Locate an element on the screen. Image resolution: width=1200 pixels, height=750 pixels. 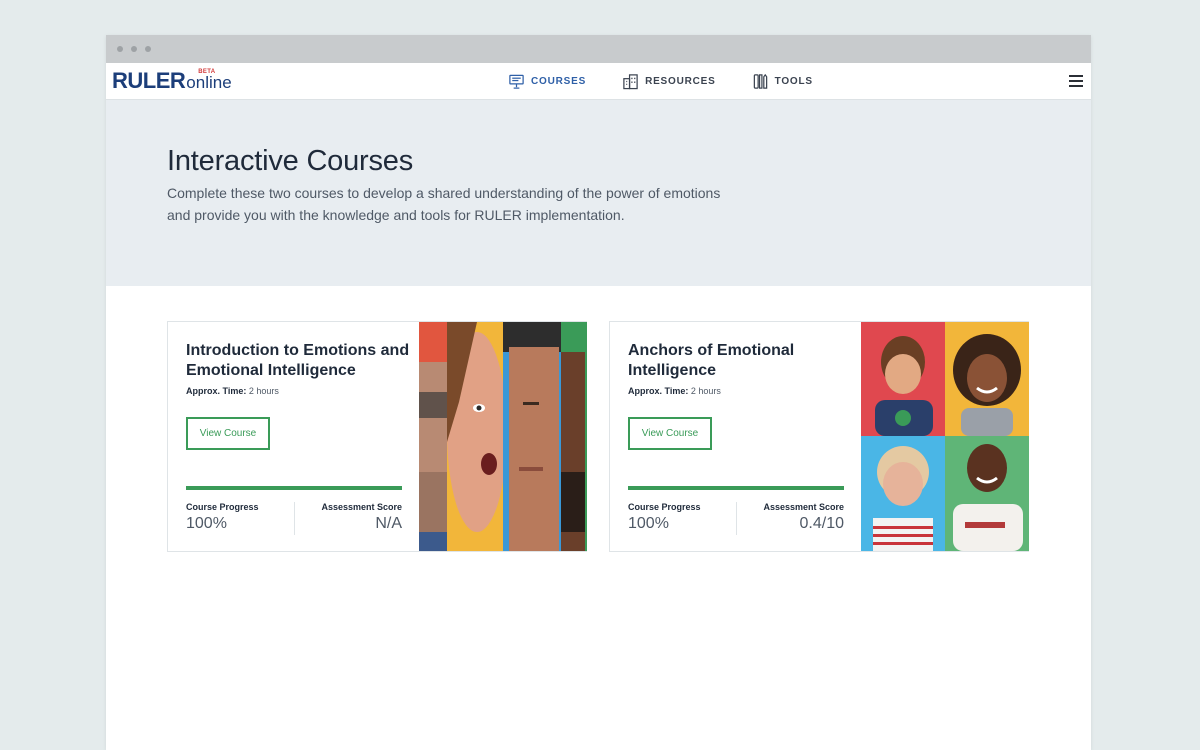
course-image-portrait-grid is located at coordinates (945, 436).